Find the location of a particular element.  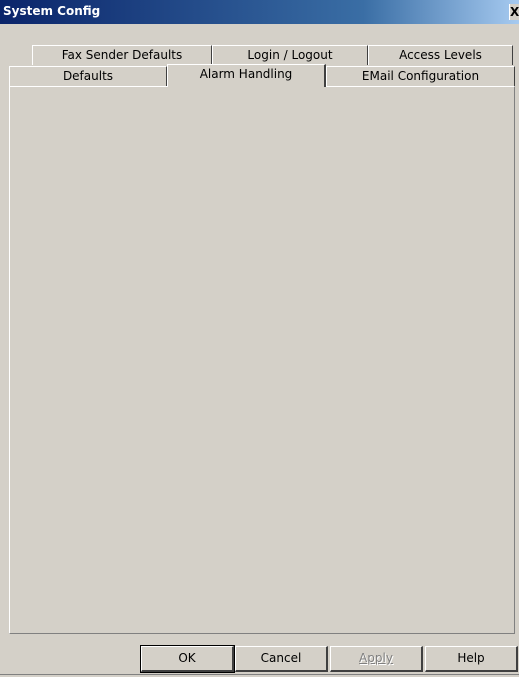

tab-access-levels: Access Levels is located at coordinates (440, 55).